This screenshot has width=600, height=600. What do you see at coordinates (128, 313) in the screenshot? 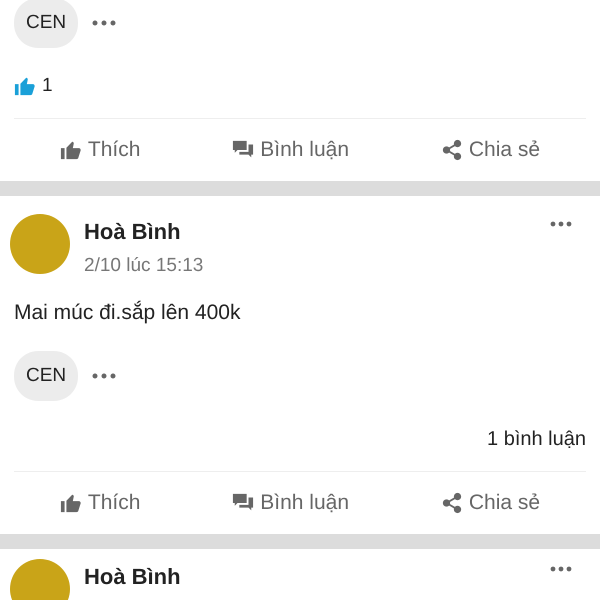
I see `post-text: Mai múc đi.sắp lên 400k` at bounding box center [128, 313].